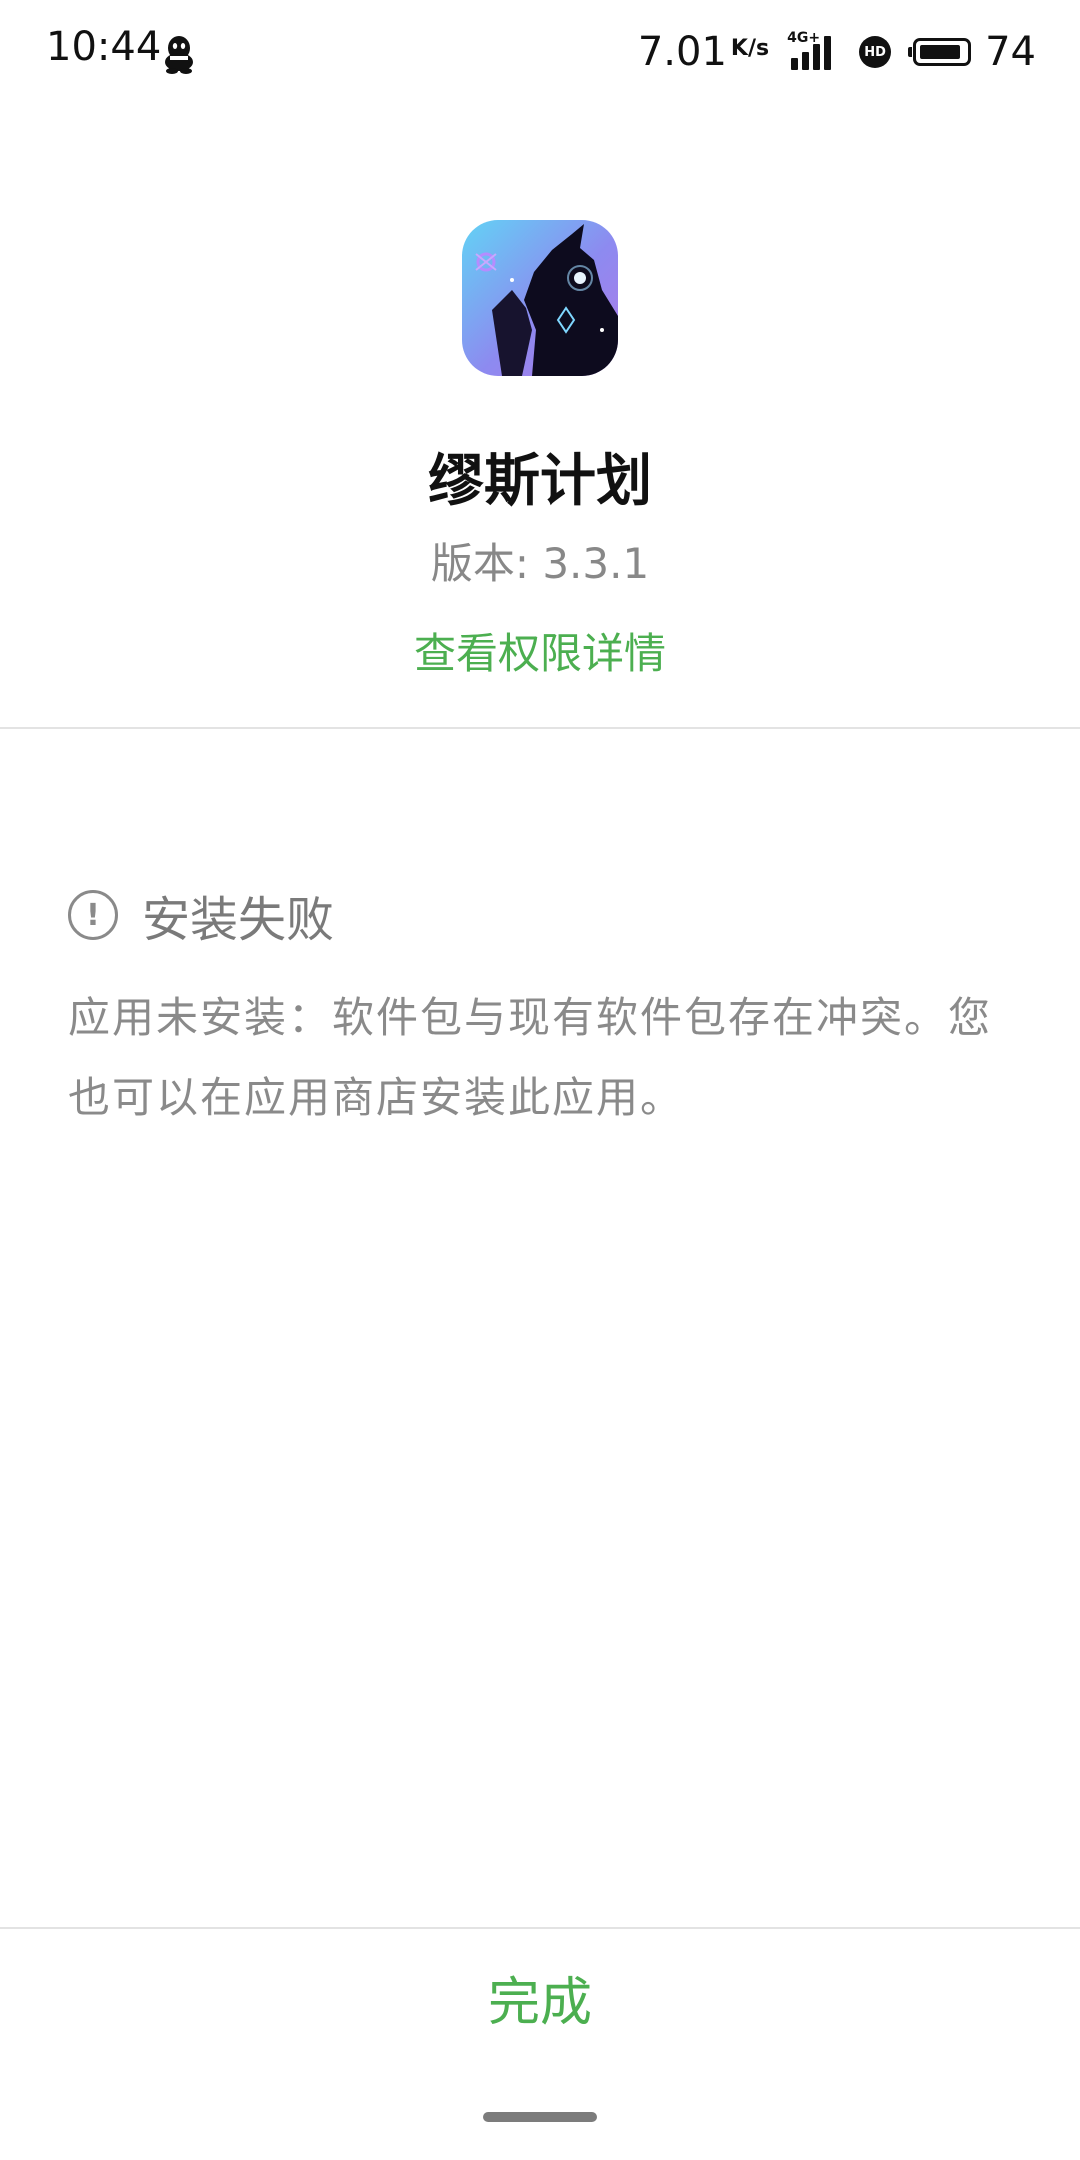 The height and width of the screenshot is (2160, 1080). Describe the element at coordinates (540, 53) in the screenshot. I see `status-bar: 10:44 7.01 K/s 4G+ HD 74` at that location.